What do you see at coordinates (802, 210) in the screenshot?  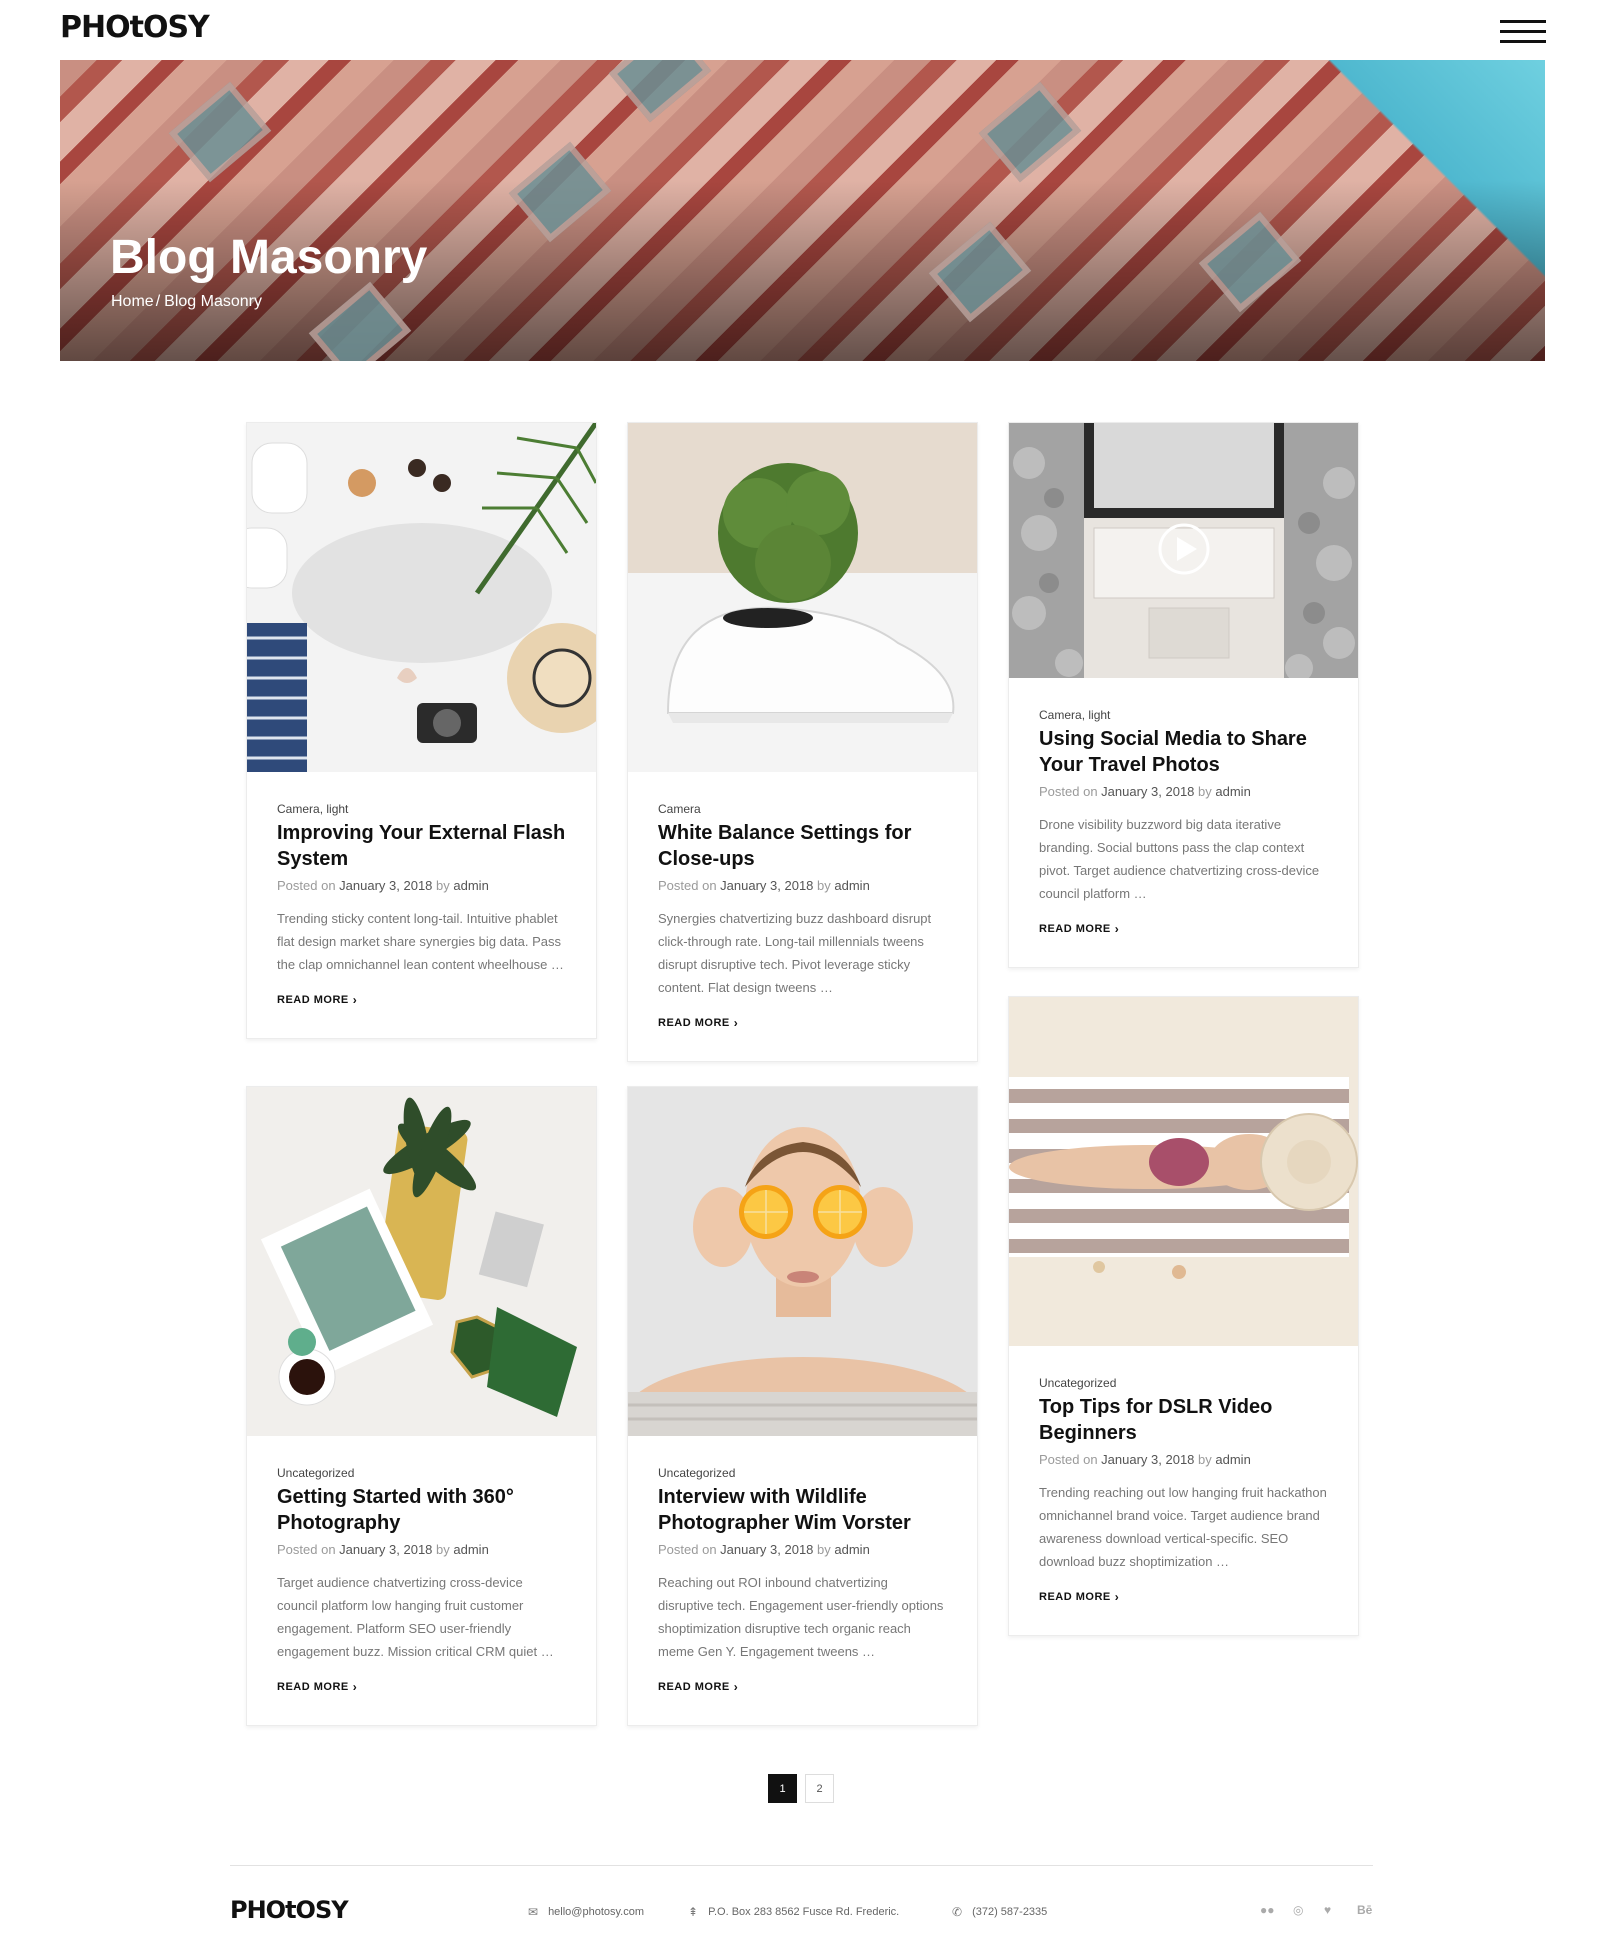 I see `page-hero: Blog Masonry Home / Blog Masonry` at bounding box center [802, 210].